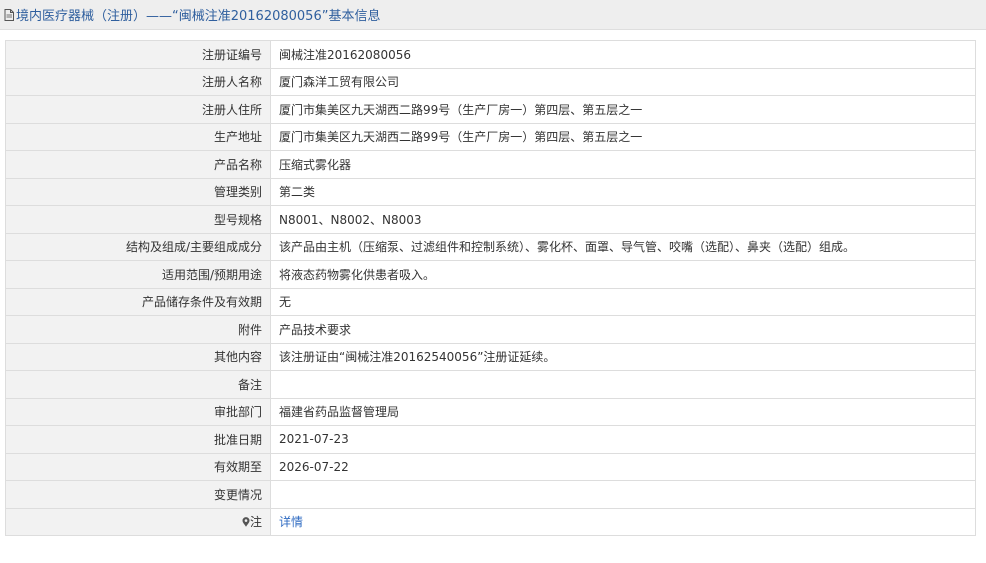 The height and width of the screenshot is (563, 986). Describe the element at coordinates (138, 439) in the screenshot. I see `row-label: 批准日期` at that location.